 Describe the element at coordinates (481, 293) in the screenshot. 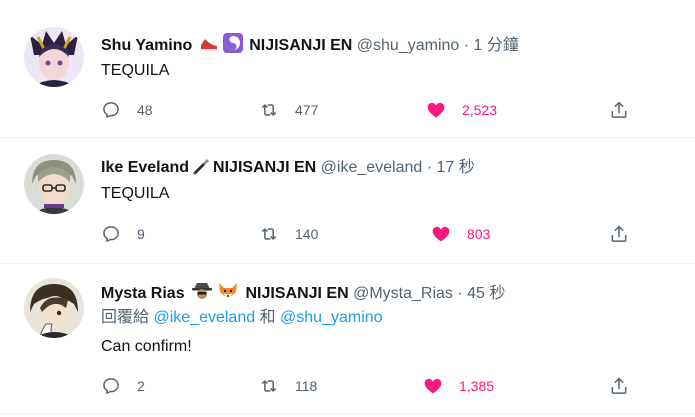

I see `tweet-time: · 45 秒` at that location.